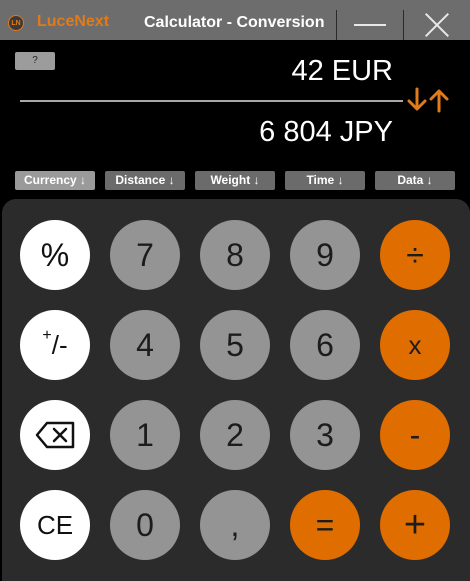 The image size is (470, 581). I want to click on minimize-button, so click(369, 25).